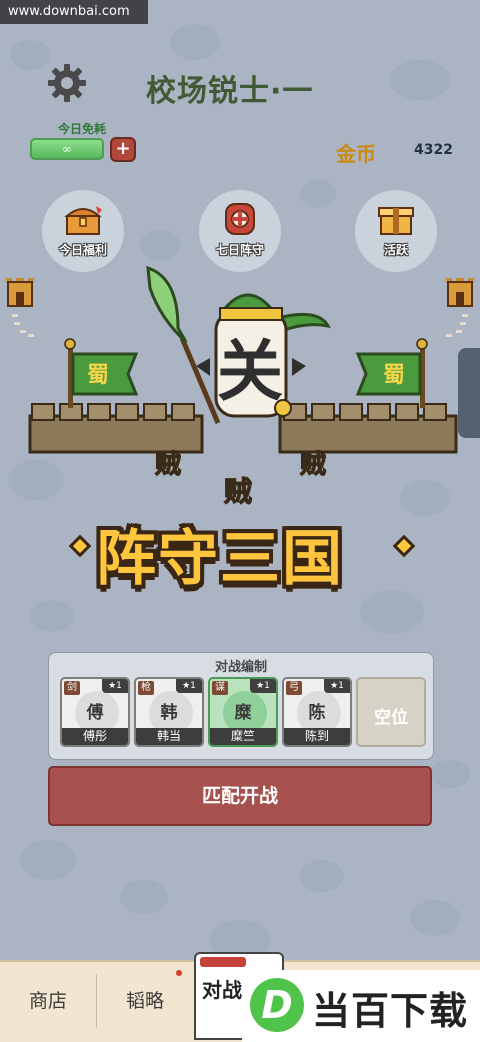  What do you see at coordinates (294, 688) in the screenshot?
I see `hero-type-badge: 弓` at bounding box center [294, 688].